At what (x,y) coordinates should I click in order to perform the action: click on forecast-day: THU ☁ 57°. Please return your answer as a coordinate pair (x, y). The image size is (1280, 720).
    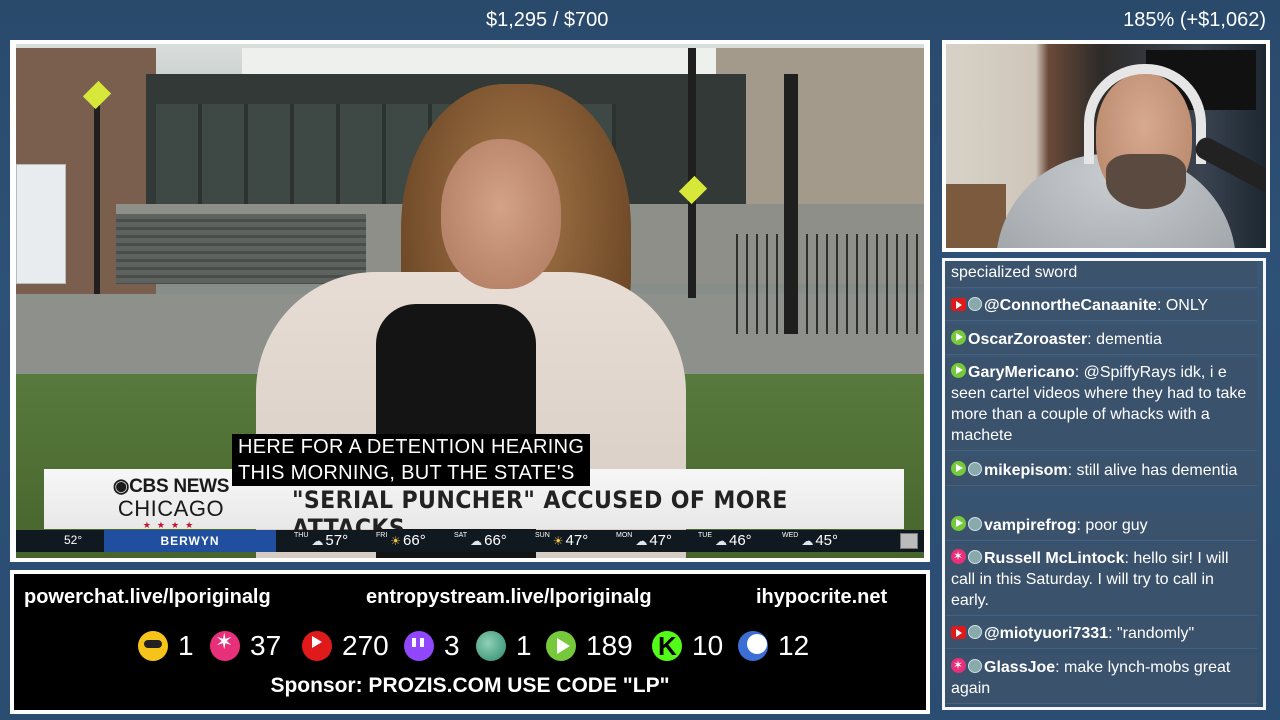
    Looking at the image, I should click on (321, 540).